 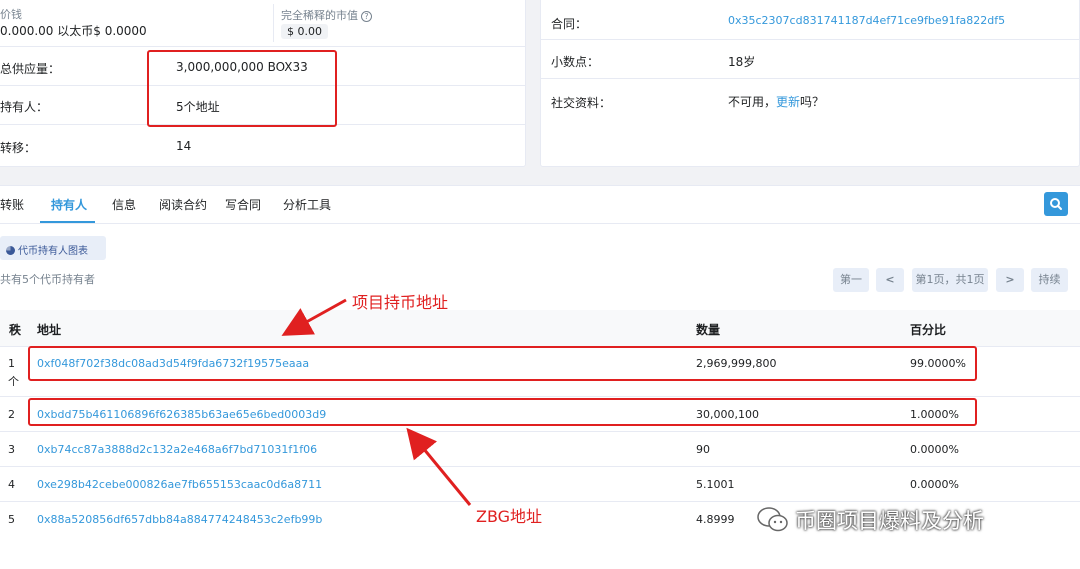 I want to click on arrow-to-project-address, so click(x=314, y=317).